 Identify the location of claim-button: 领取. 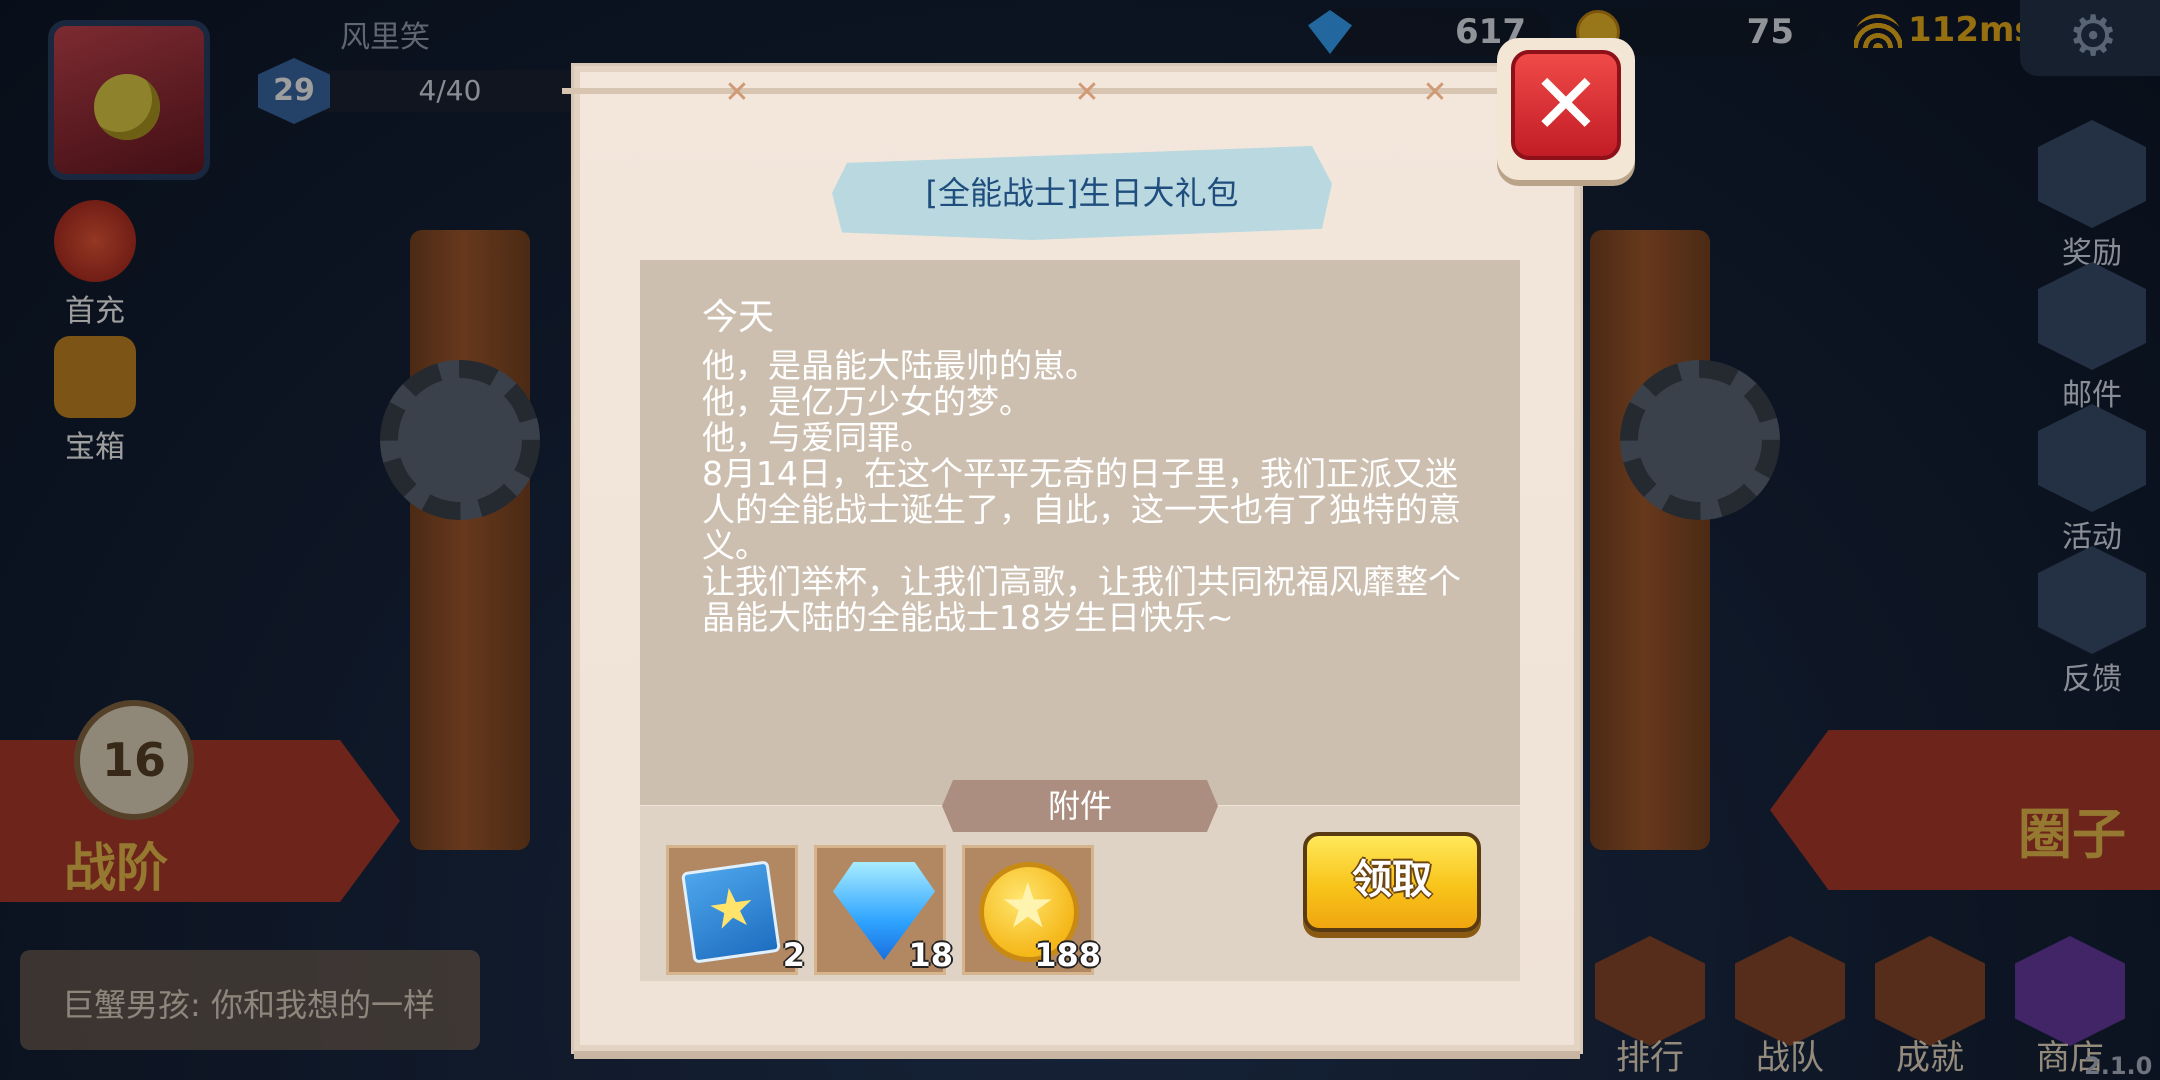
(1392, 882).